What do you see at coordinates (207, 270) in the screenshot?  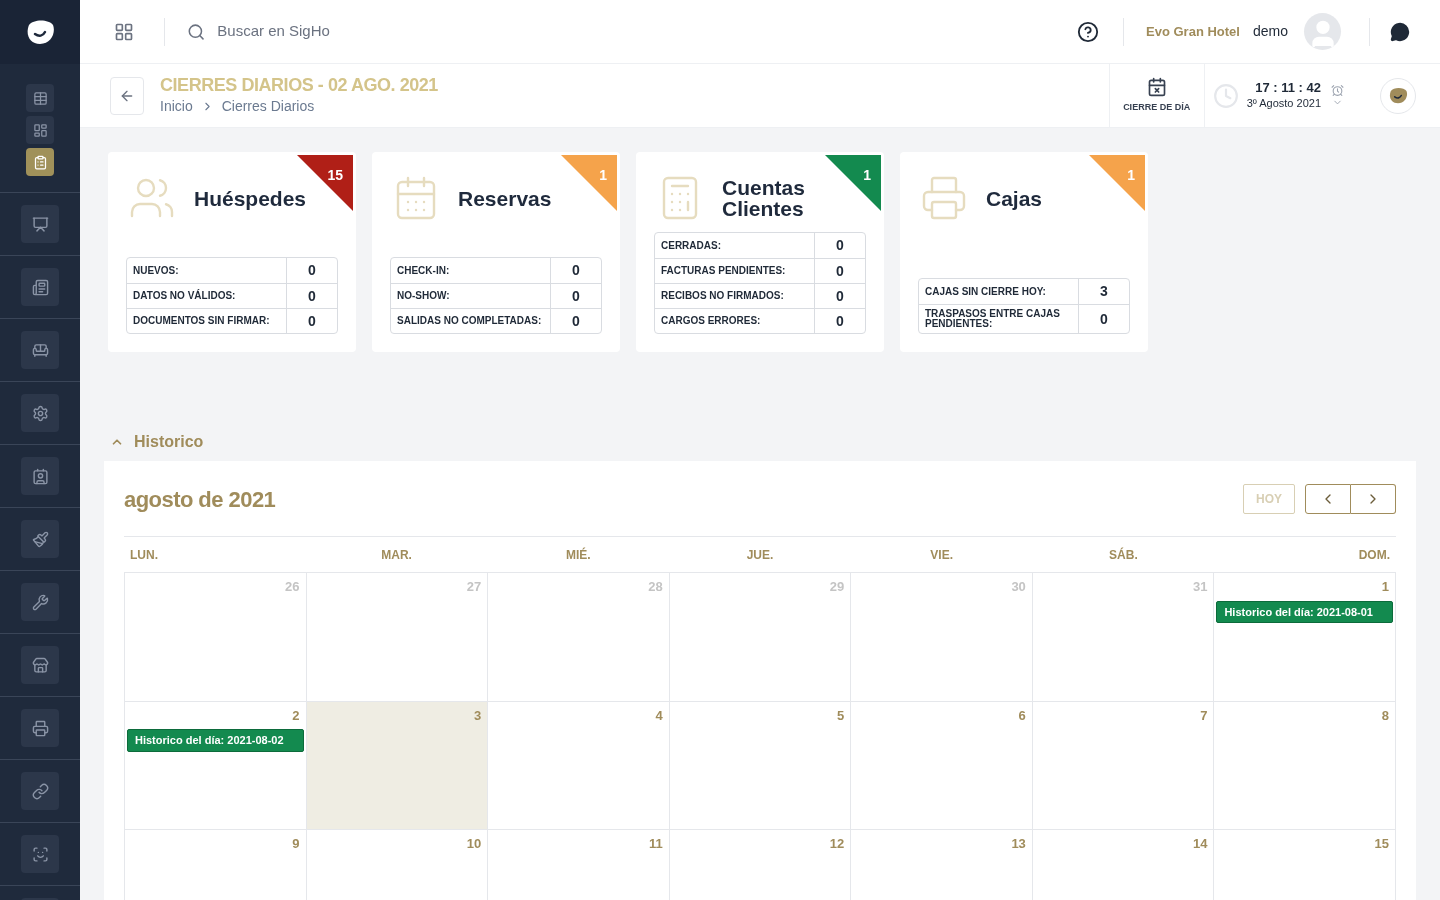 I see `stat-label: NUEVOS:` at bounding box center [207, 270].